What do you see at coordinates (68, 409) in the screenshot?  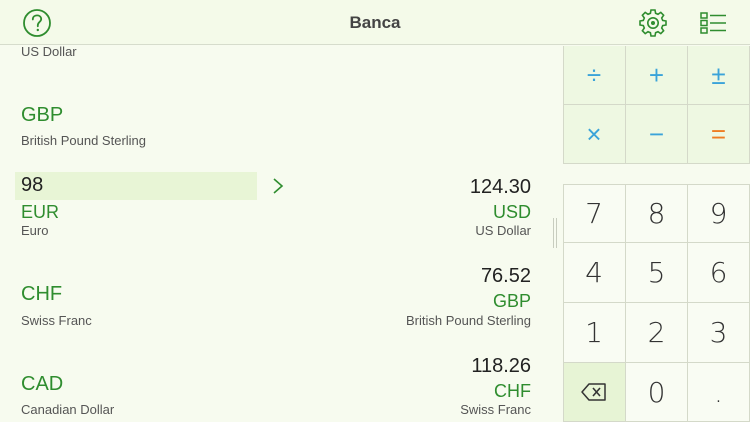 I see `currency-name: Canadian Dollar` at bounding box center [68, 409].